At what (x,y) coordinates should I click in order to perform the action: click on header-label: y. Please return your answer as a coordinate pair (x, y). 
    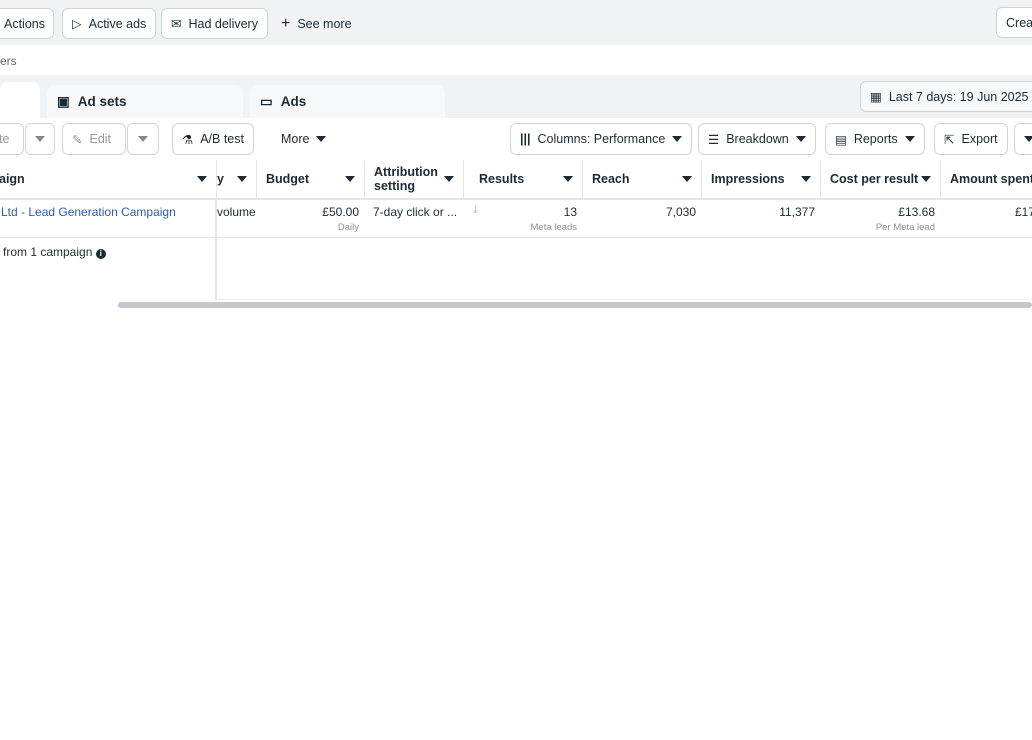
    Looking at the image, I should click on (220, 179).